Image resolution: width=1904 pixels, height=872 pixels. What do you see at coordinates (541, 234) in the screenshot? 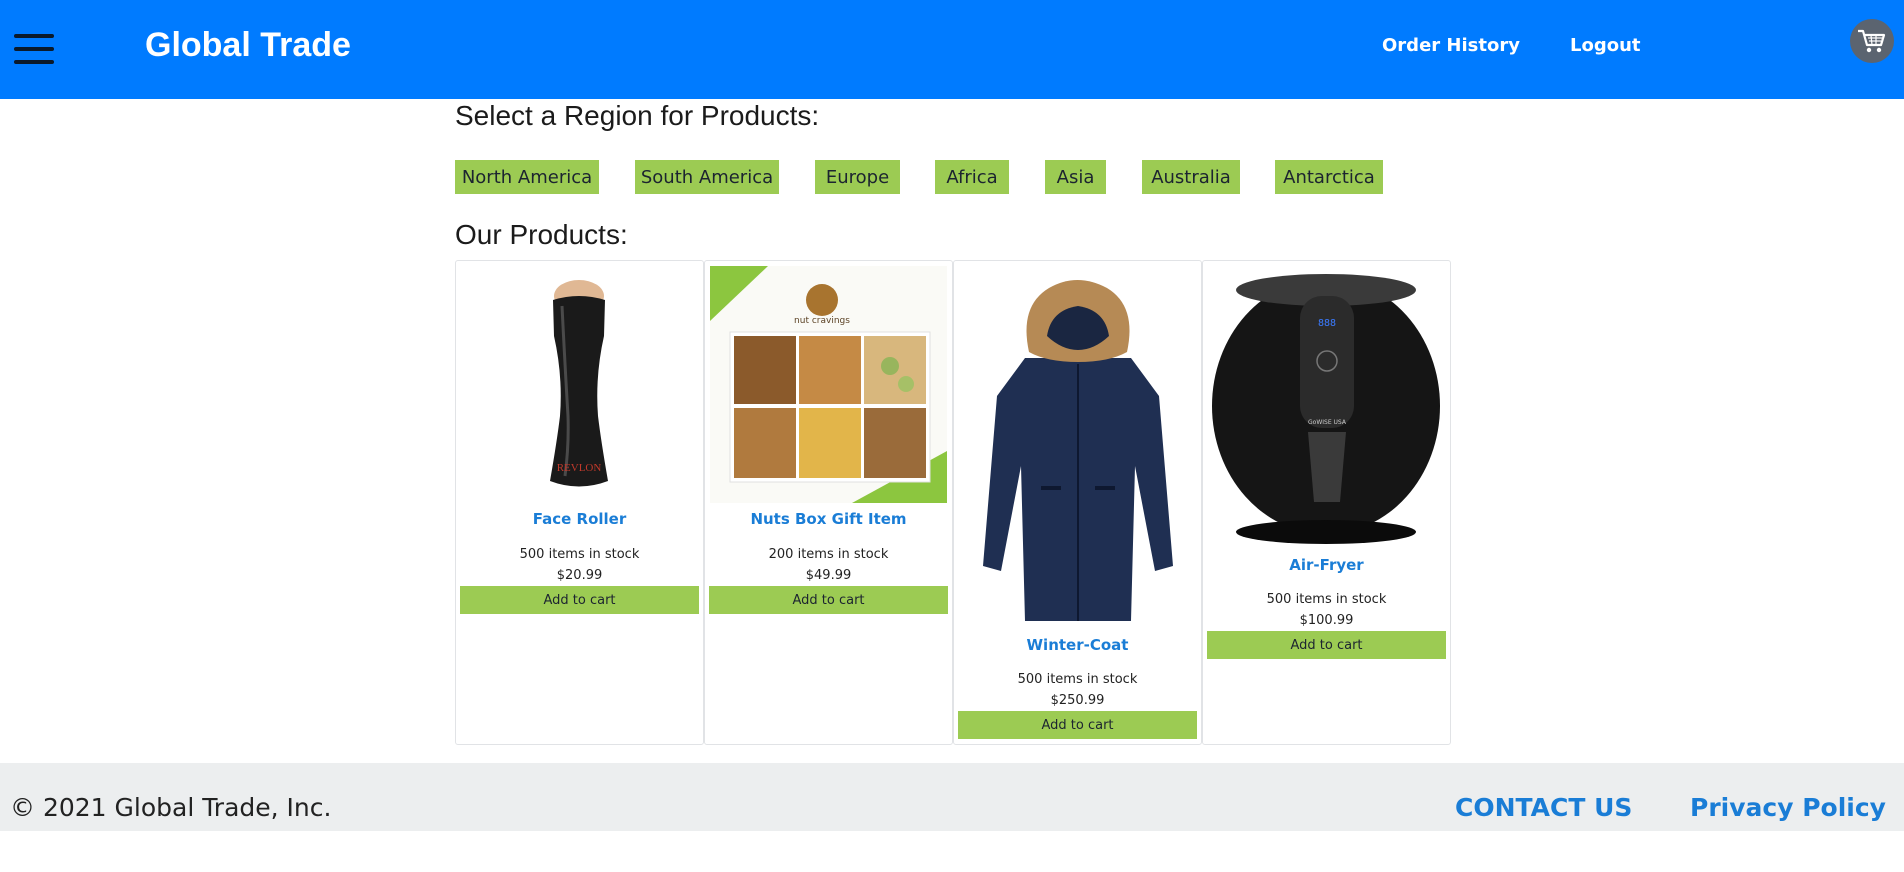
I see `products-heading: Our Products:` at bounding box center [541, 234].